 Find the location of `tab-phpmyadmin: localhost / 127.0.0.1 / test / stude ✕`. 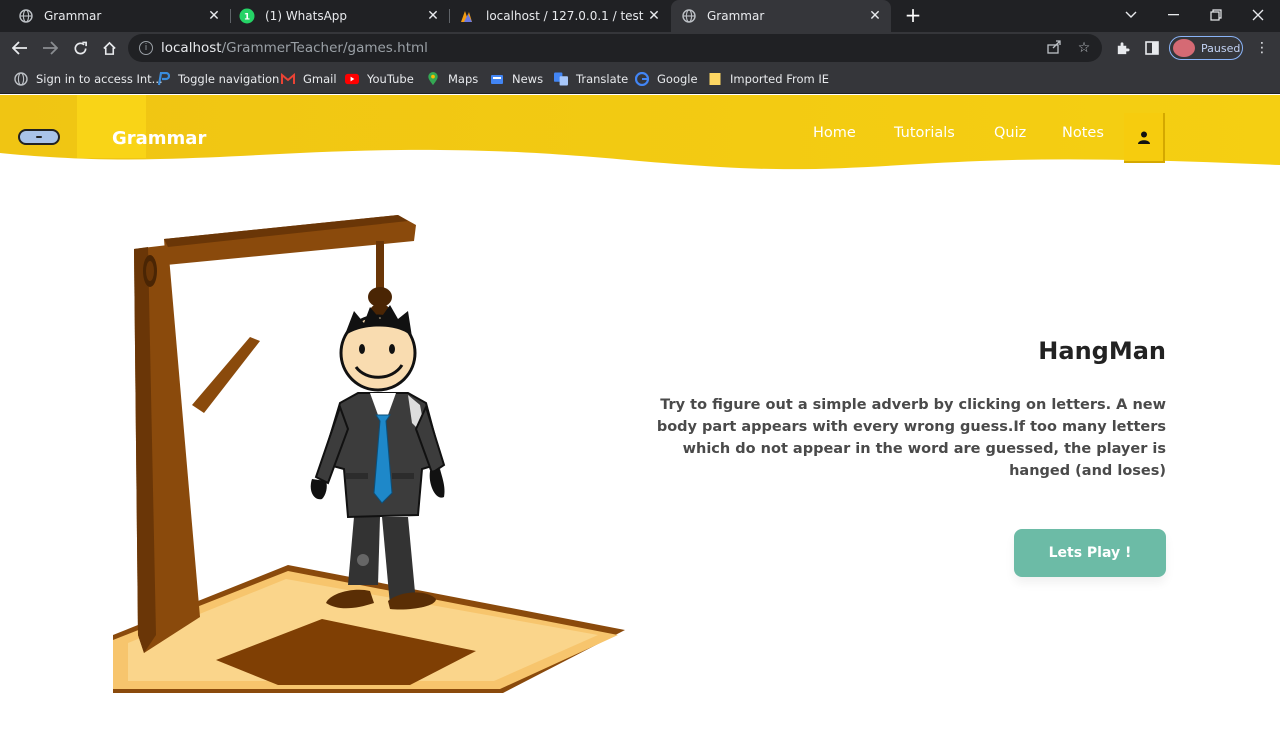

tab-phpmyadmin: localhost / 127.0.0.1 / test / stude ✕ is located at coordinates (560, 16).